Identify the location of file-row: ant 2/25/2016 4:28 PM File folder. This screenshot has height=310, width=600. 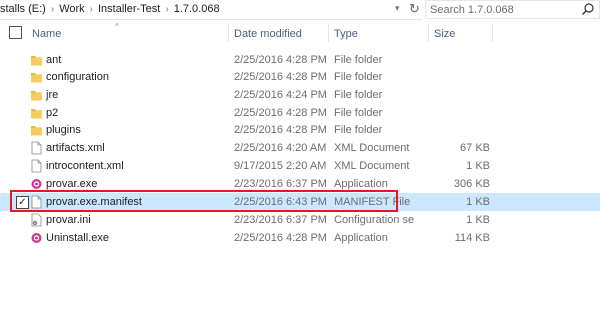
(300, 60).